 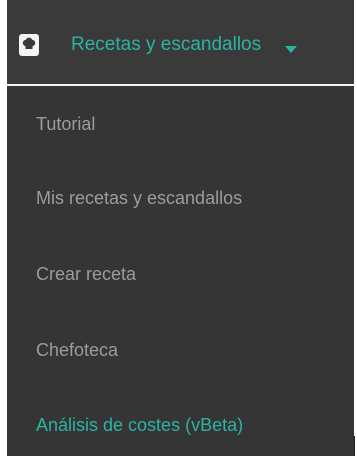 I want to click on chef-hat-icon, so click(x=29, y=45).